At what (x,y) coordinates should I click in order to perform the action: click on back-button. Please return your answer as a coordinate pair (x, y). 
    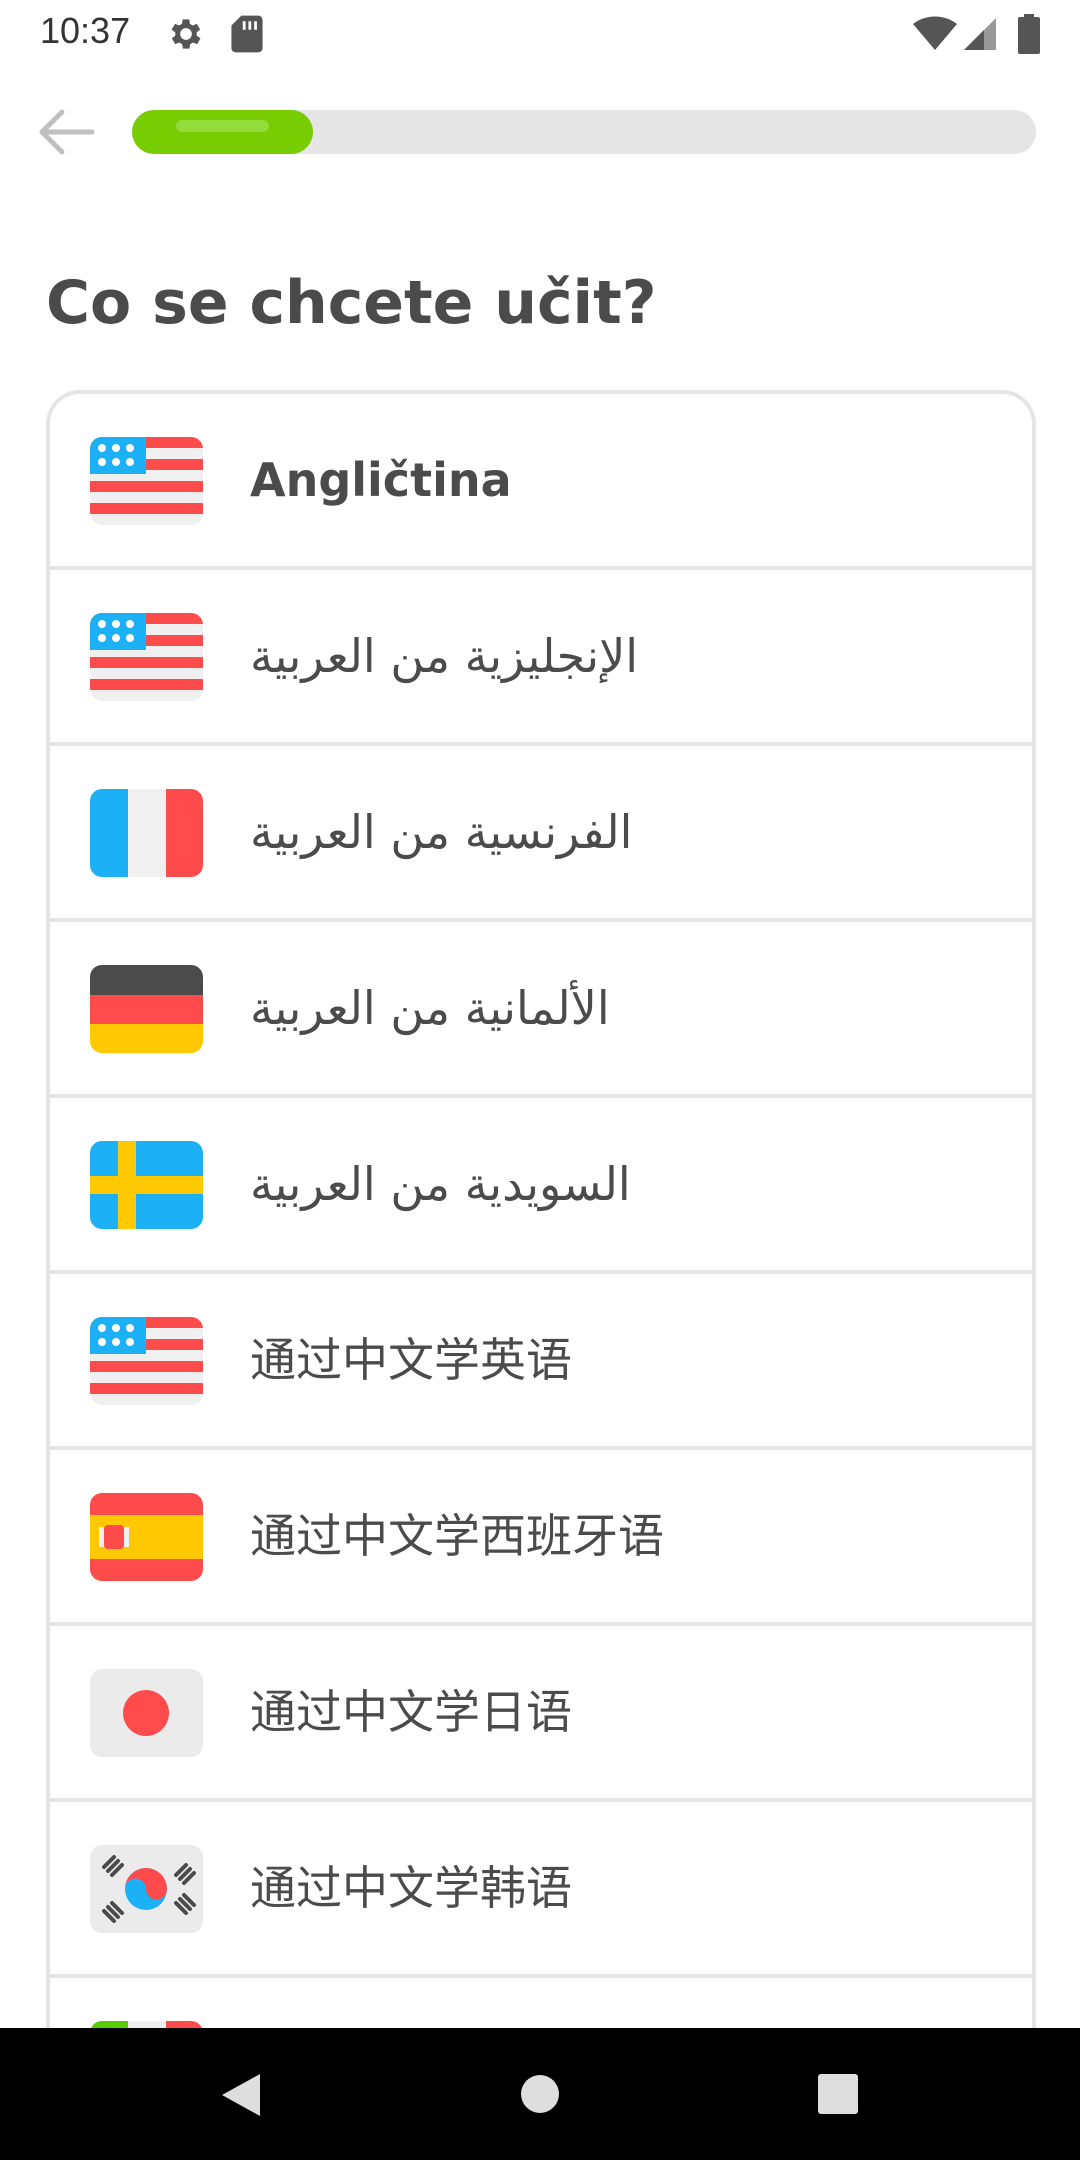
    Looking at the image, I should click on (66, 132).